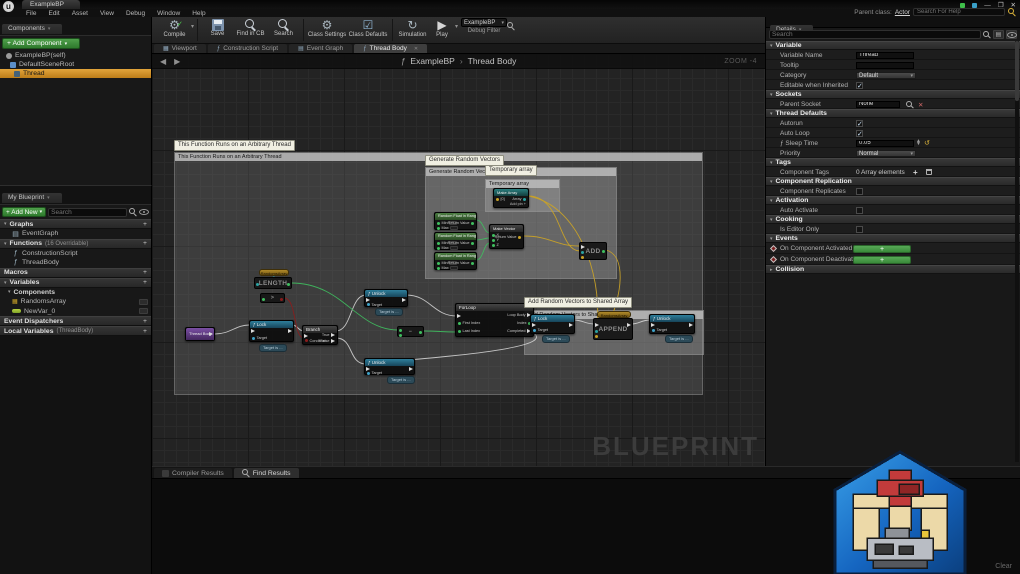 This screenshot has width=1020, height=574. I want to click on auto-loop-checkbox: ✓, so click(859, 133).